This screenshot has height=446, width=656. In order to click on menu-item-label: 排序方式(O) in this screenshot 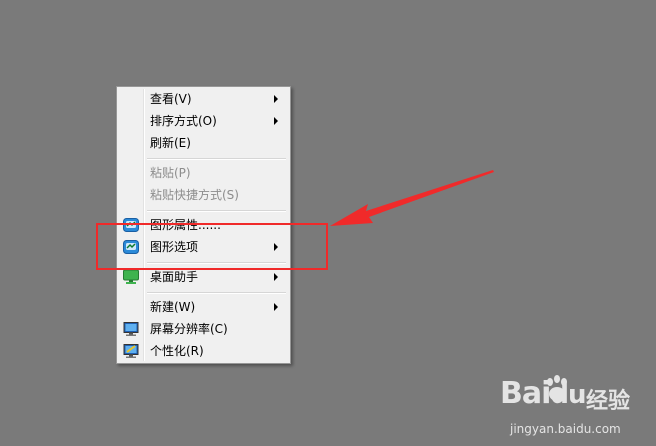, I will do `click(183, 121)`.